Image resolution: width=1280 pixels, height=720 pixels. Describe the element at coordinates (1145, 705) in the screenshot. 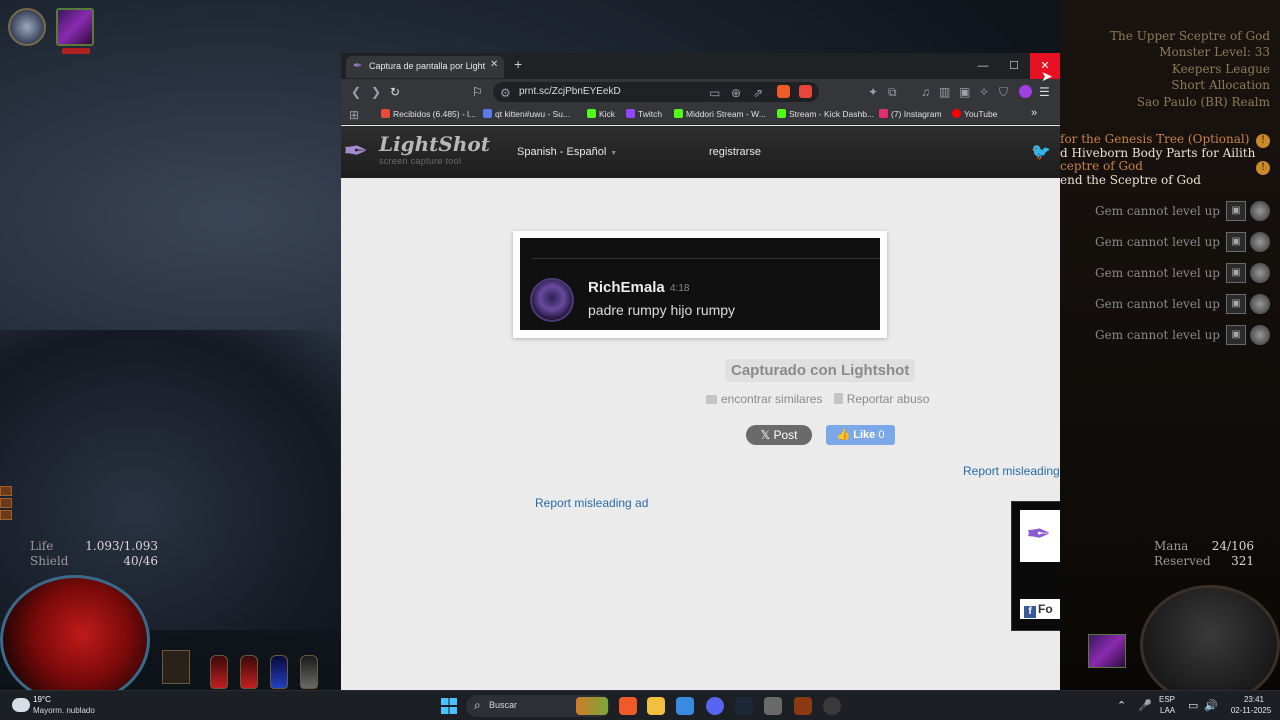

I see `microphone-icon: 🎤` at that location.